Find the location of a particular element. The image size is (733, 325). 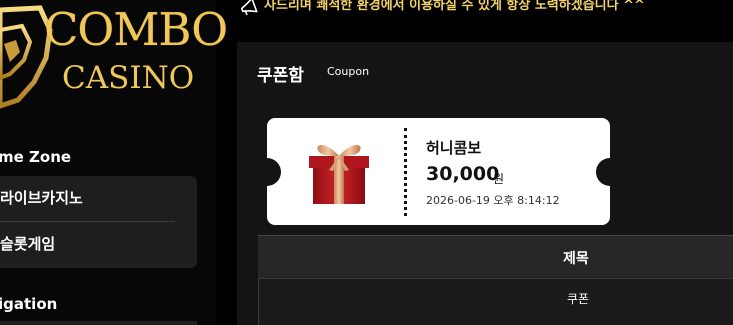

table-row: 쿠폰 is located at coordinates (495, 301).